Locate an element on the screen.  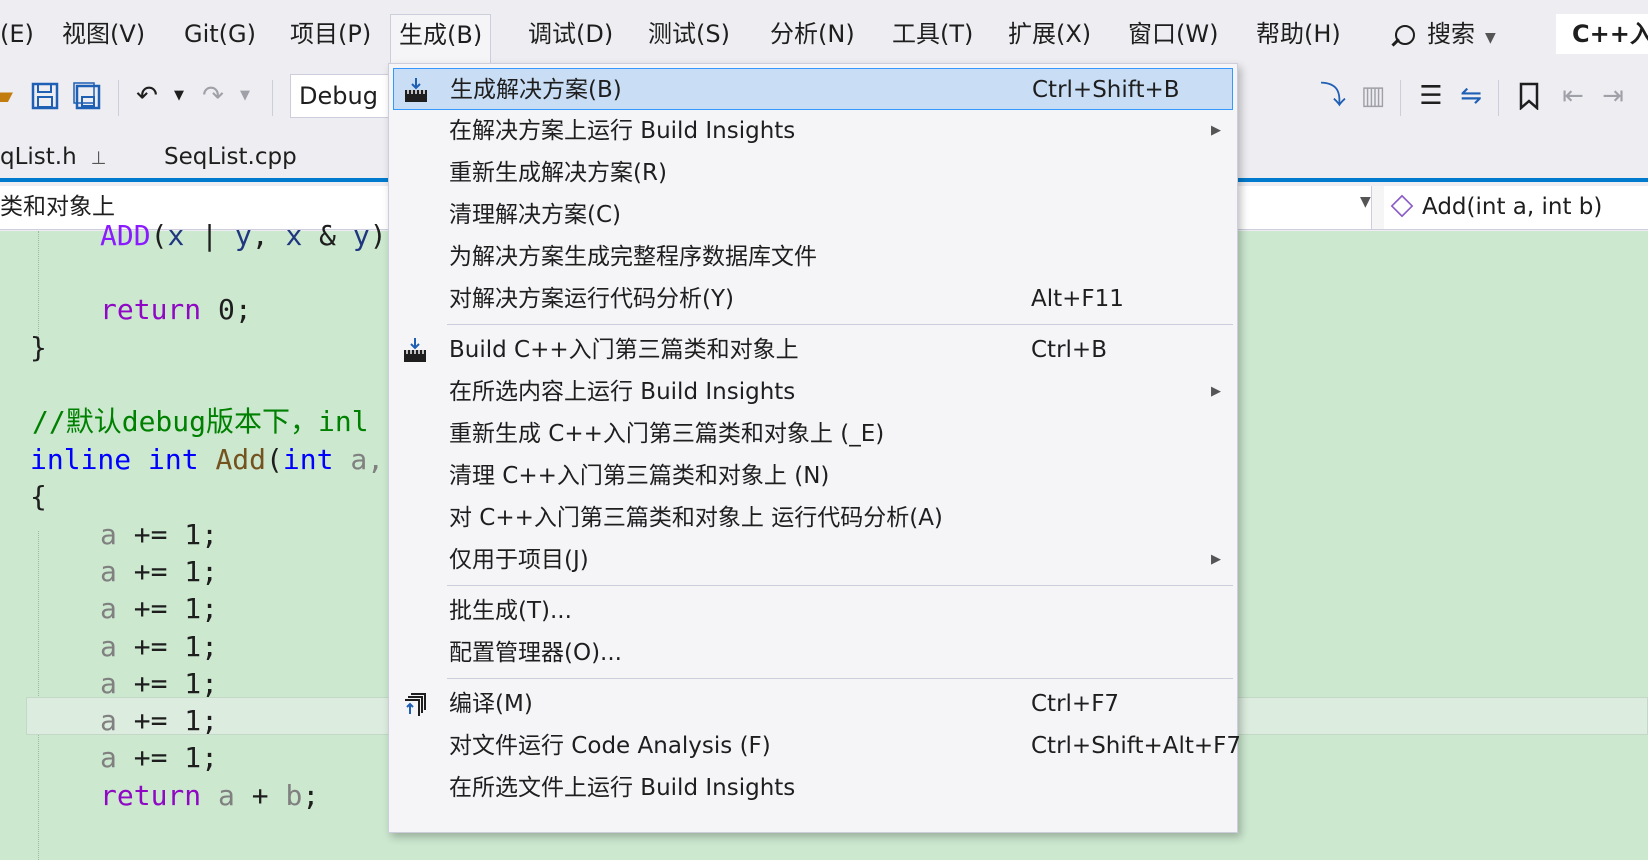
search-icon is located at coordinates (1405, 35).